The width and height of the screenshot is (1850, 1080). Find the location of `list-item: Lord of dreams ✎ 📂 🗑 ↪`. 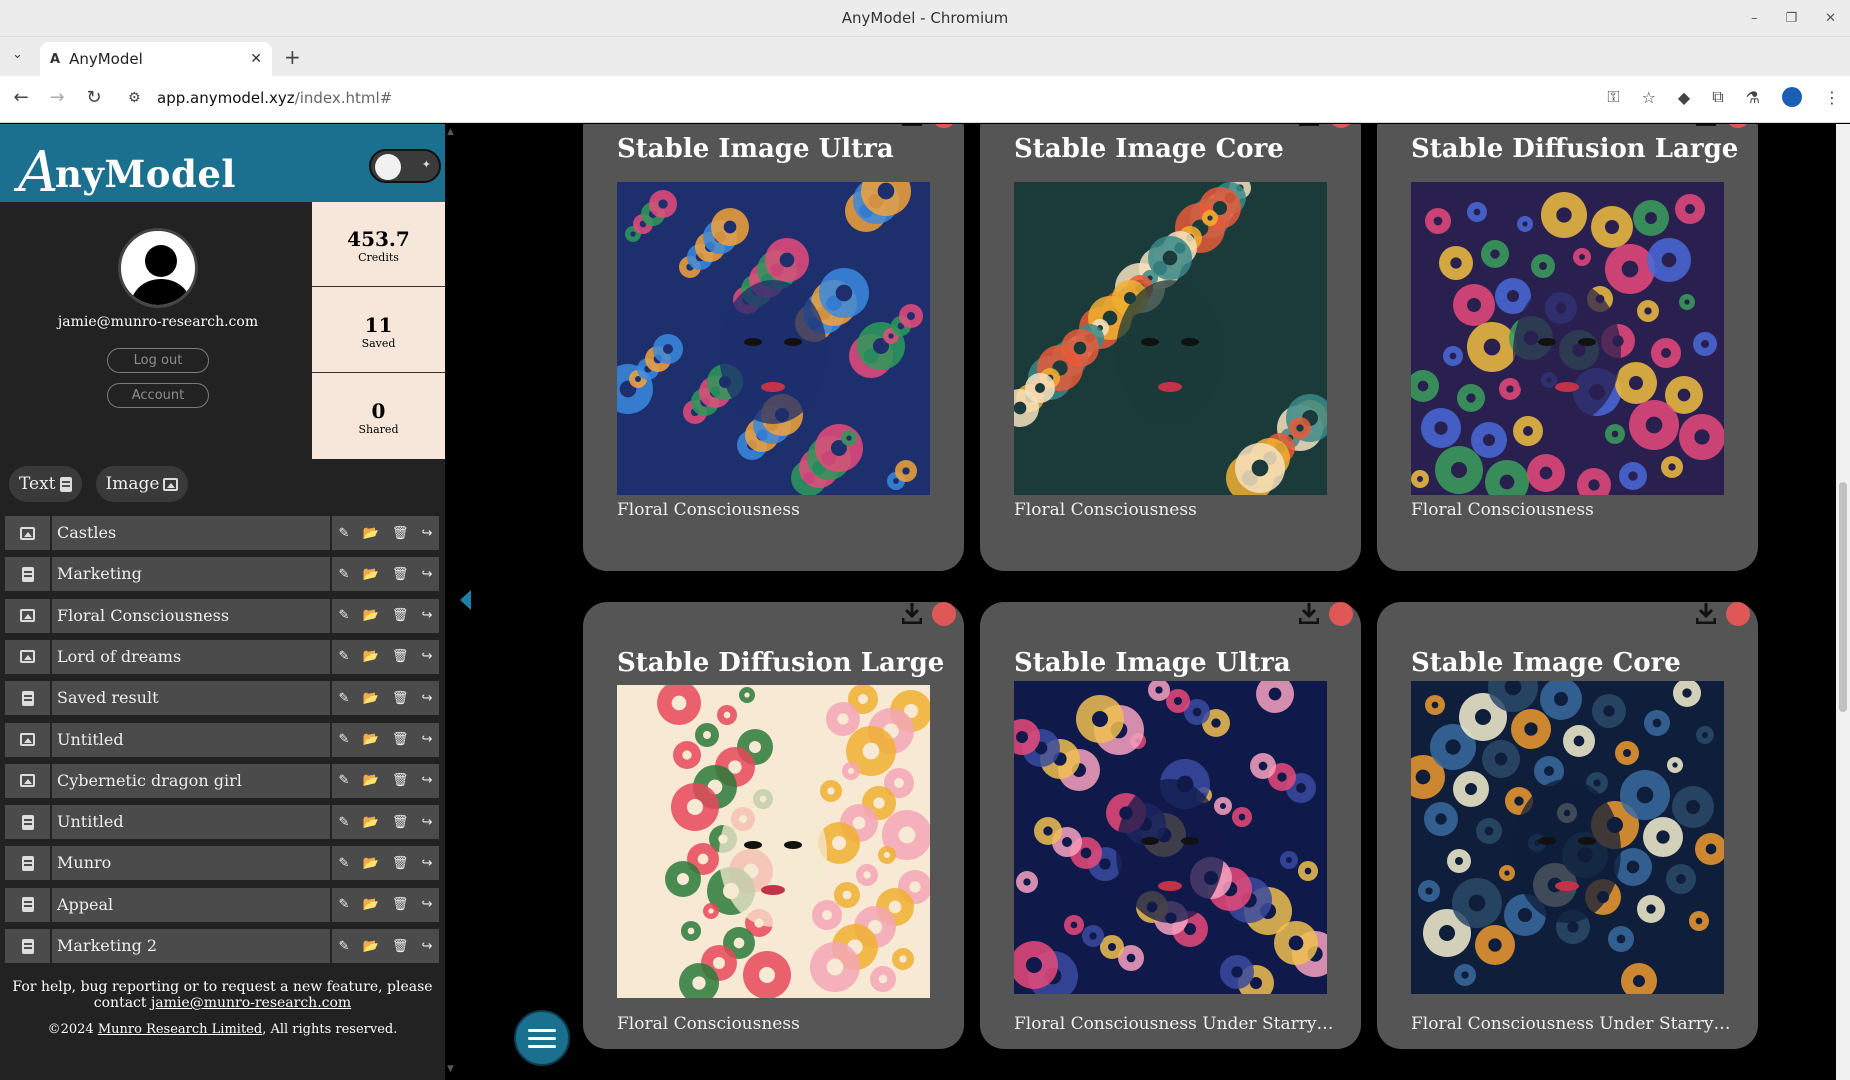

list-item: Lord of dreams ✎ 📂 🗑 ↪ is located at coordinates (222, 656).